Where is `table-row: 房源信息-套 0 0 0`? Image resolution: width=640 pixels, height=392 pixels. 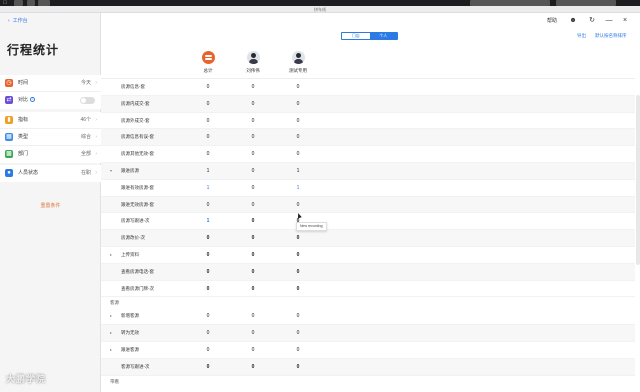
table-row: 房源信息-套 0 0 0 is located at coordinates (368, 87).